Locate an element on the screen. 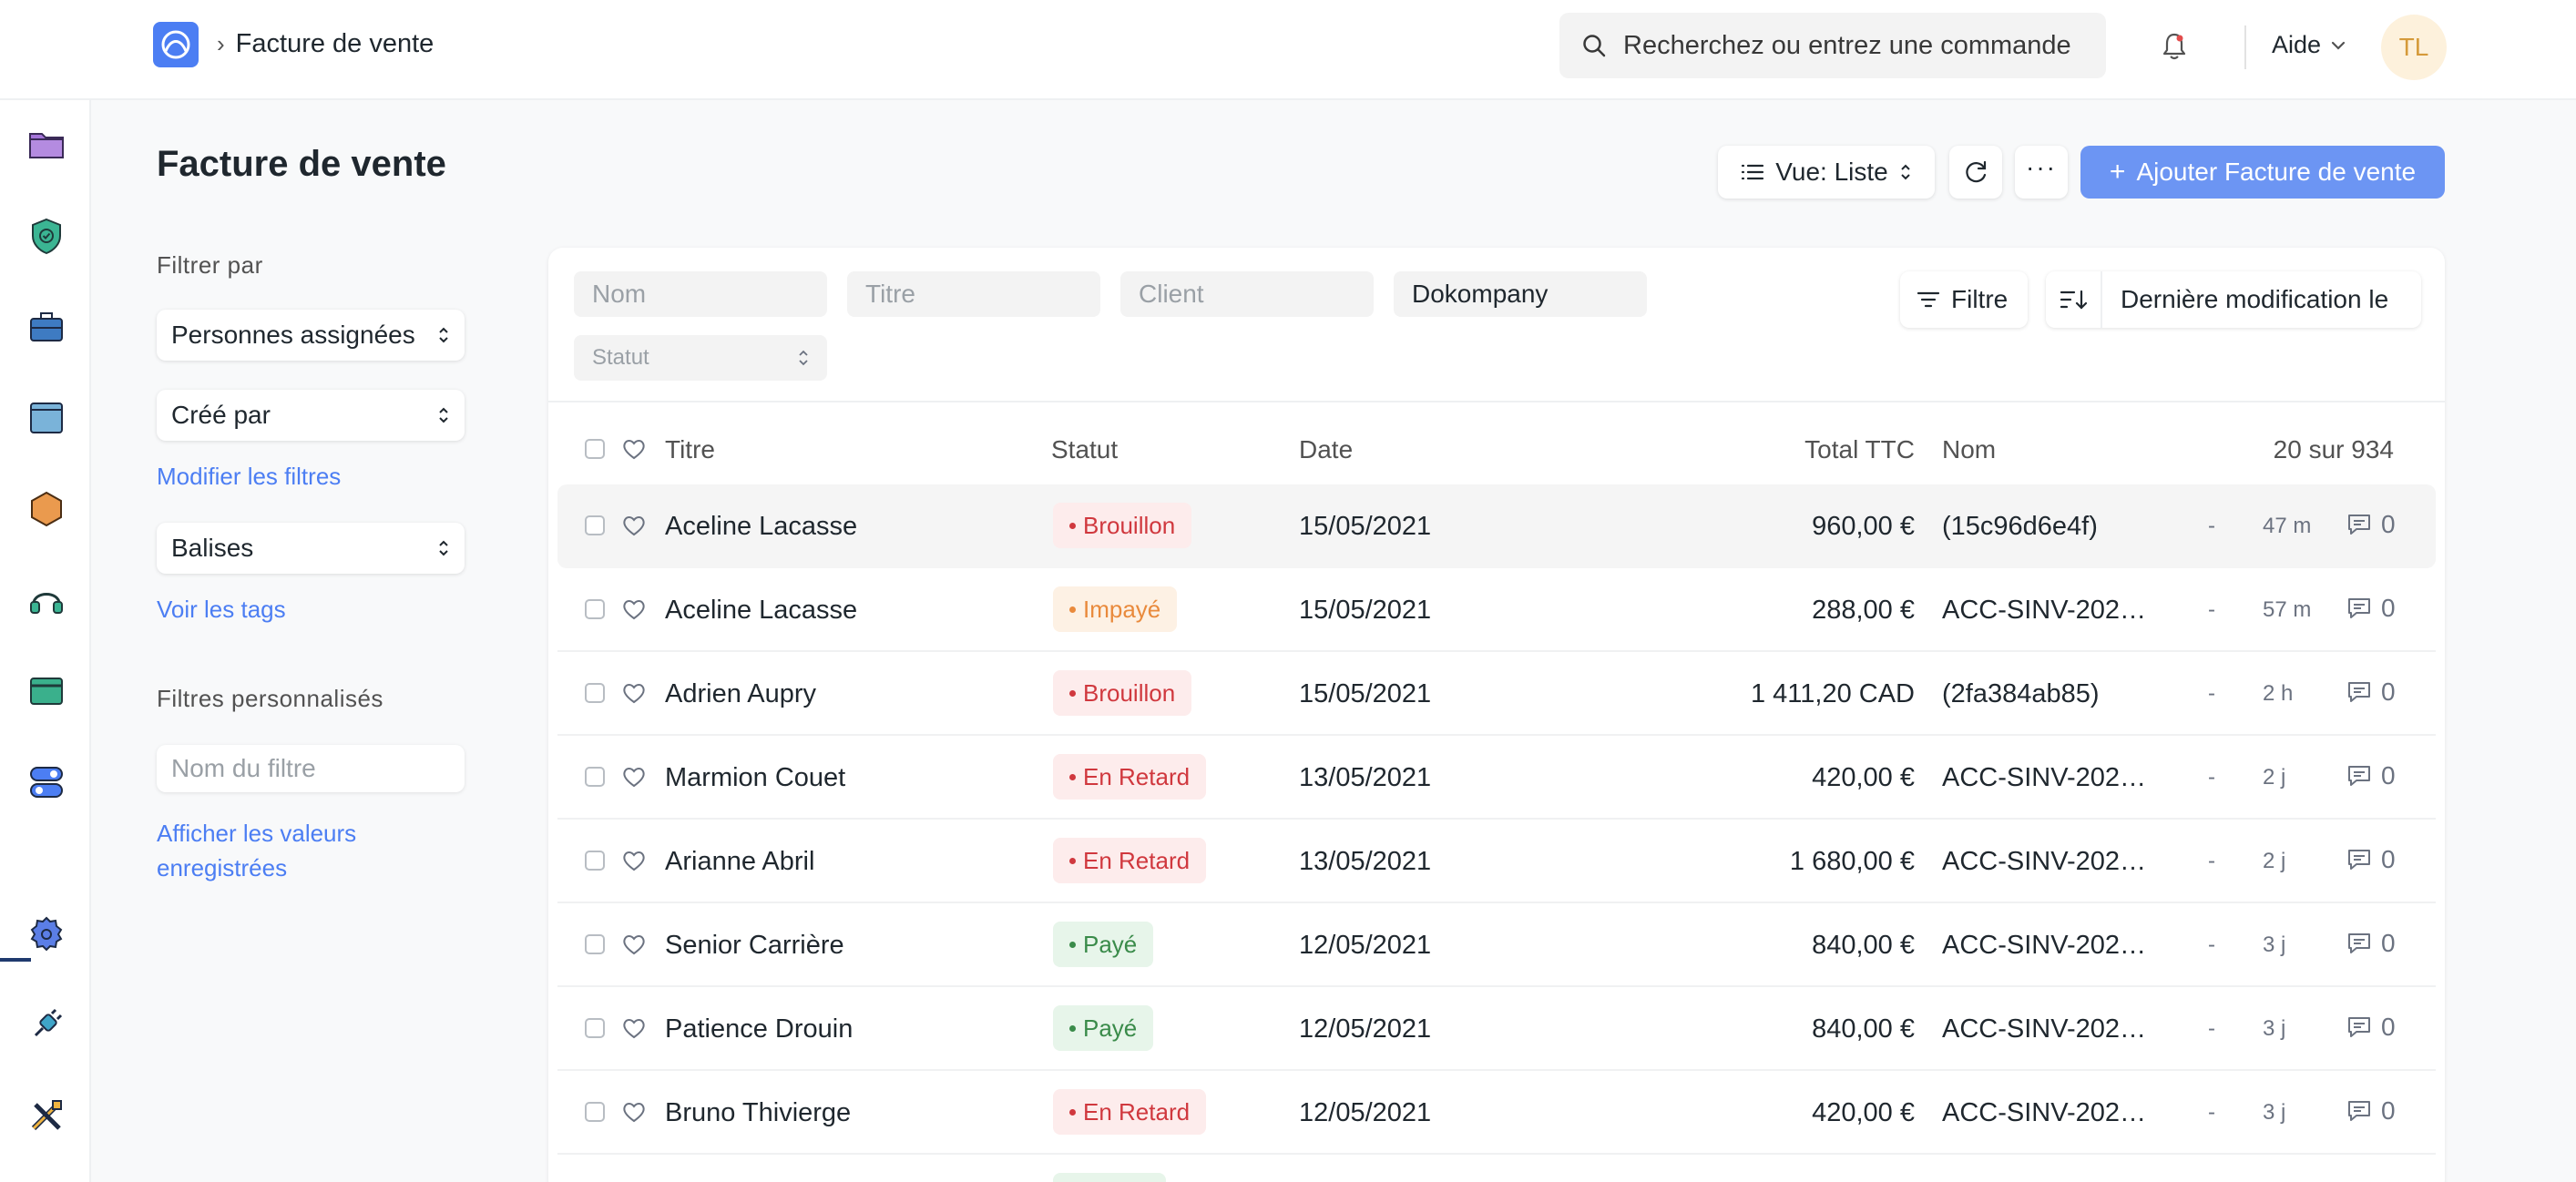 This screenshot has width=2576, height=1182. title-filter-input is located at coordinates (974, 294).